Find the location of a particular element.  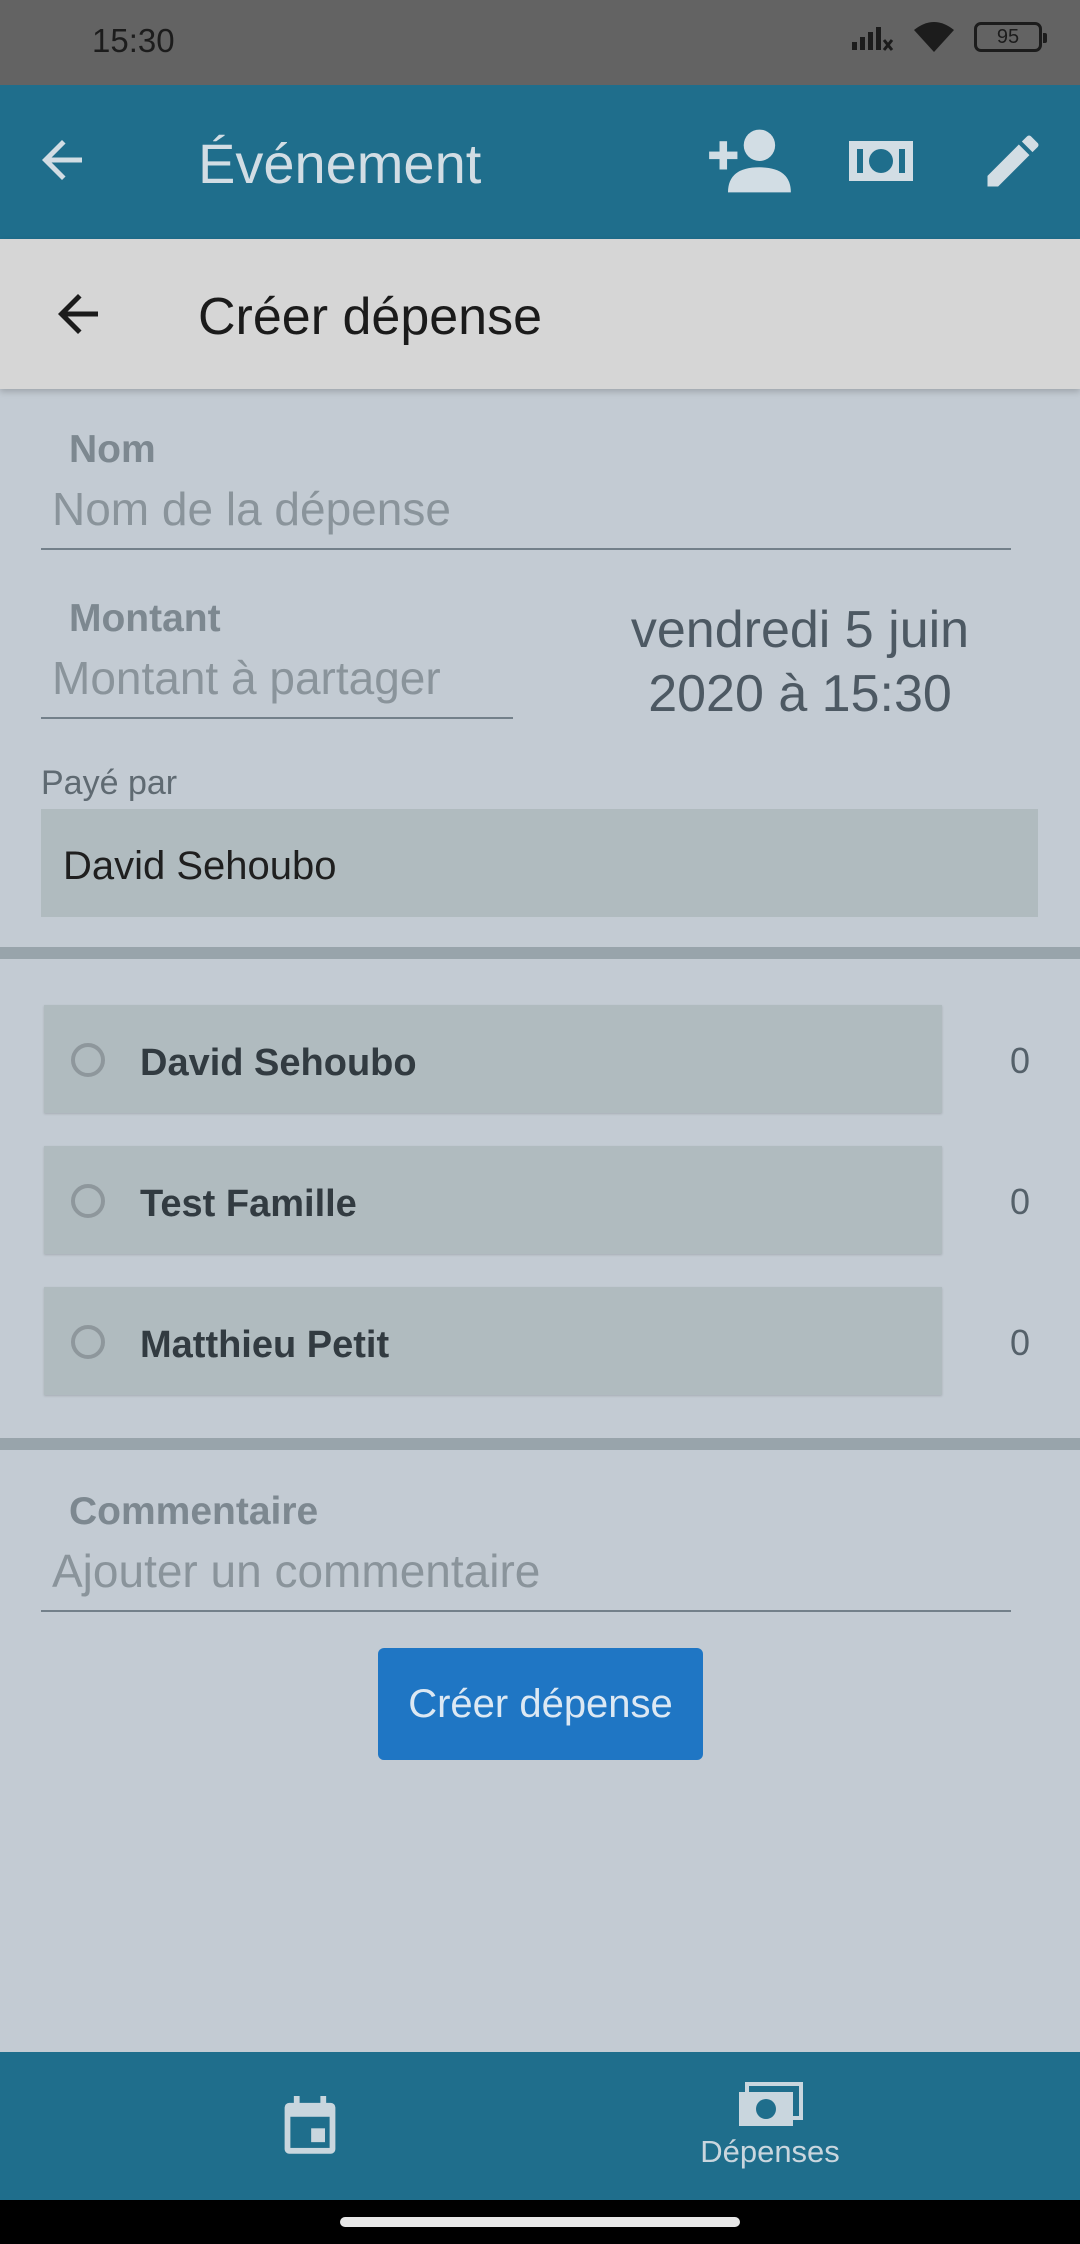

back-button is located at coordinates (62, 160).